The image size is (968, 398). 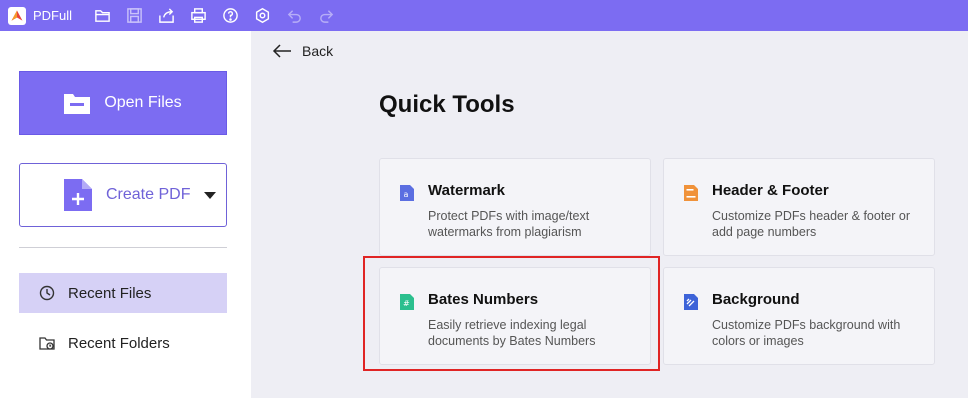 What do you see at coordinates (756, 299) in the screenshot?
I see `tool-title: Background` at bounding box center [756, 299].